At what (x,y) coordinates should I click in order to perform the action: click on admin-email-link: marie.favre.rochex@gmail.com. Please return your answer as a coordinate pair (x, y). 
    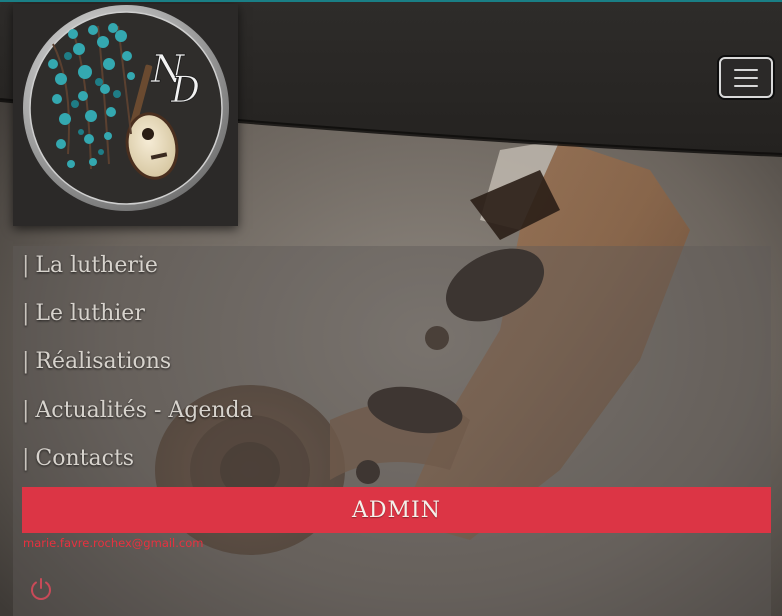
    Looking at the image, I should click on (113, 543).